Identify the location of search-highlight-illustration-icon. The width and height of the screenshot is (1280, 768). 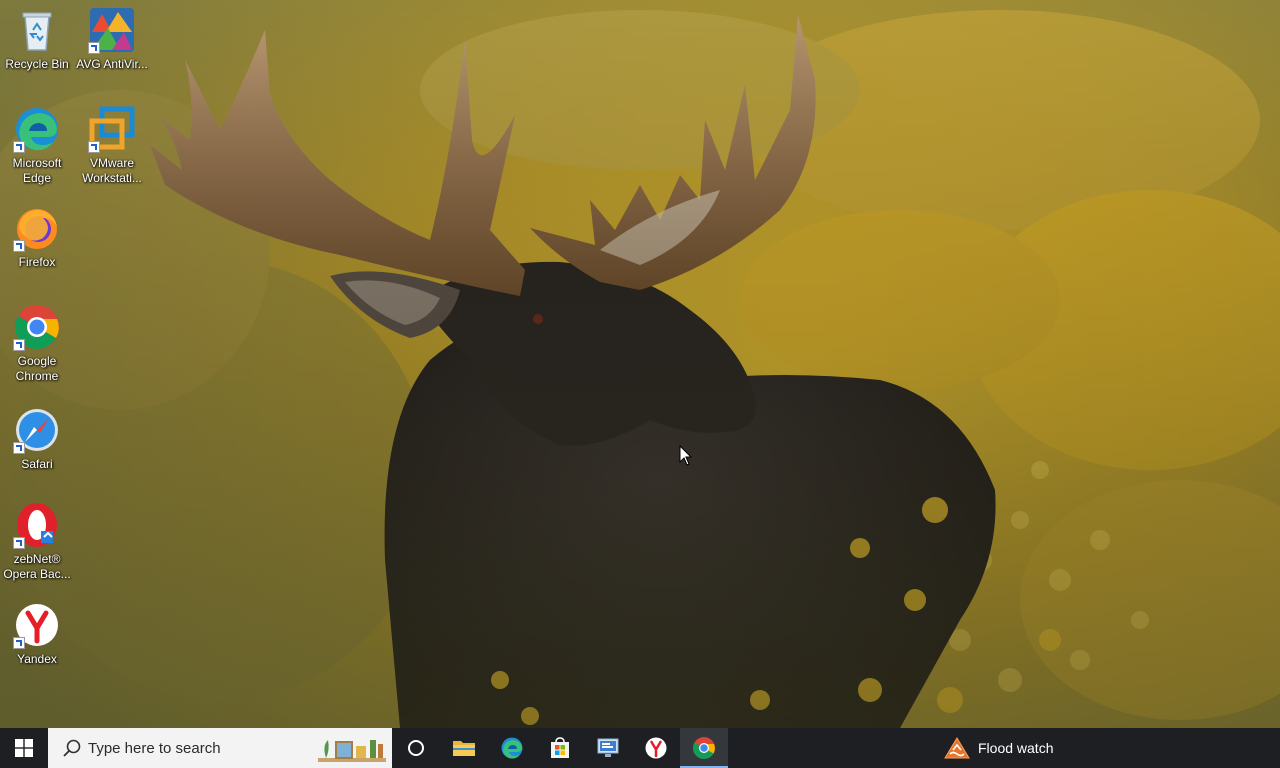
(352, 751).